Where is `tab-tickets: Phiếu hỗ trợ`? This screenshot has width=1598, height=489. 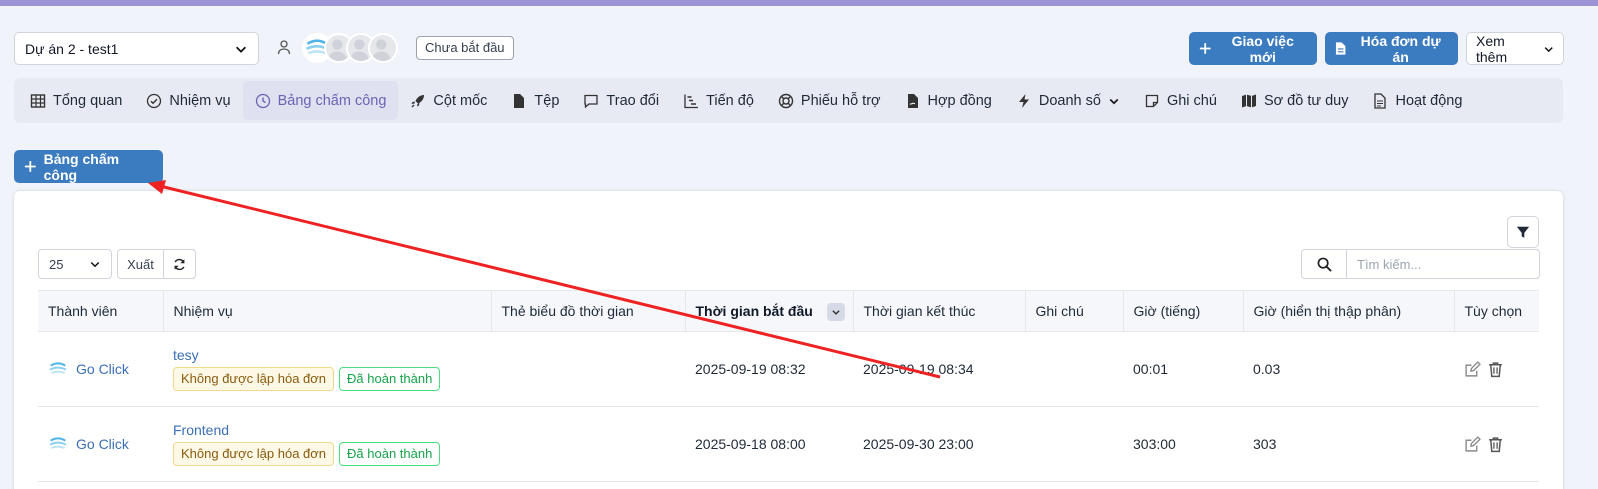 tab-tickets: Phiếu hỗ trợ is located at coordinates (829, 100).